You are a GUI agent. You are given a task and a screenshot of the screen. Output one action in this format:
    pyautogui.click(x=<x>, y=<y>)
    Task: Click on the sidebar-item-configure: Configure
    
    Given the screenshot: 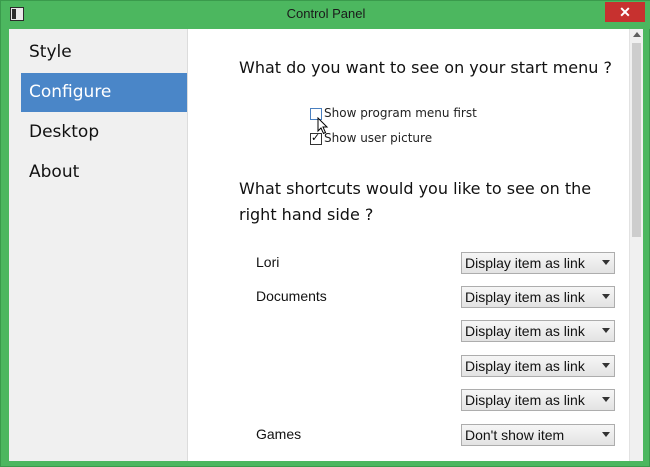 What is the action you would take?
    pyautogui.click(x=104, y=92)
    